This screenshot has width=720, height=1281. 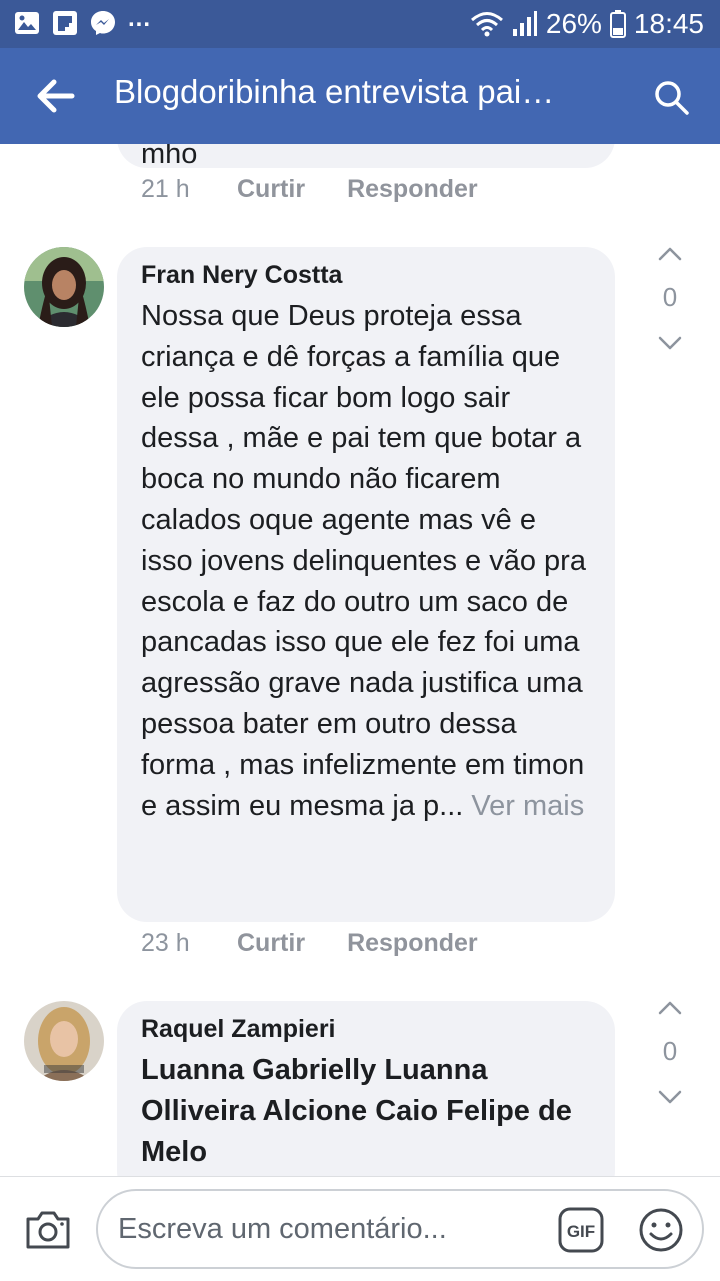 What do you see at coordinates (65, 23) in the screenshot?
I see `flipboard-icon` at bounding box center [65, 23].